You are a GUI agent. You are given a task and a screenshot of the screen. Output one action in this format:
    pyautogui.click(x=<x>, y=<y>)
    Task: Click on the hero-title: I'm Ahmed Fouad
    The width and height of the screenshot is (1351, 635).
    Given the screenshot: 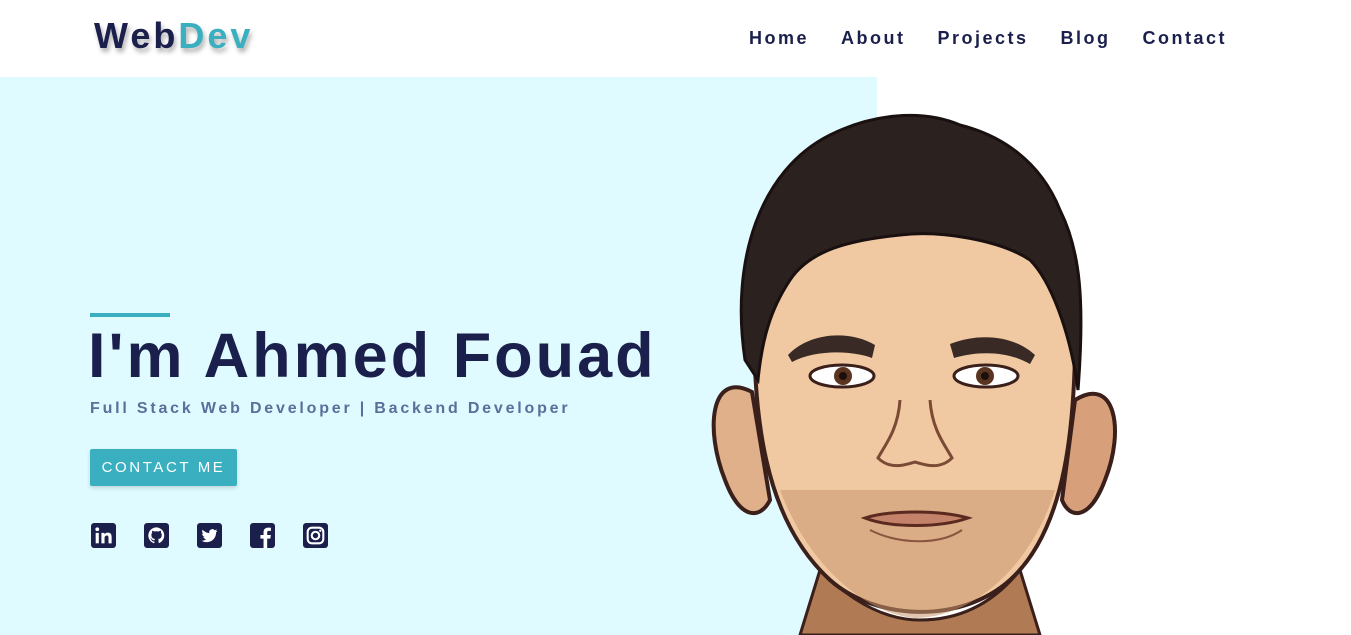 What is the action you would take?
    pyautogui.click(x=372, y=356)
    